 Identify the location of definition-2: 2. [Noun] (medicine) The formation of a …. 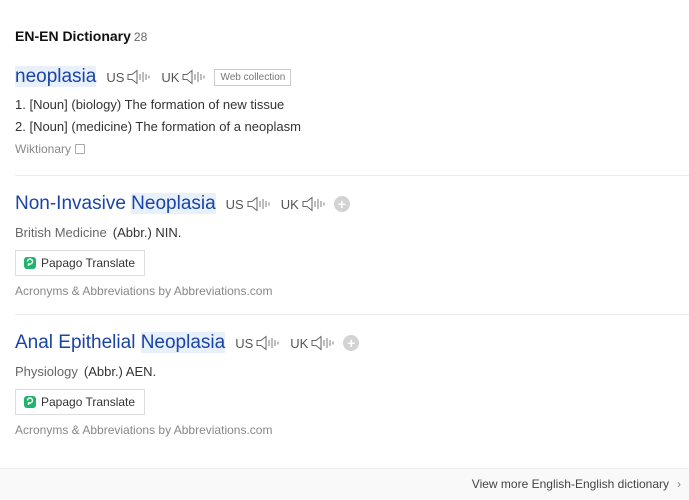
(158, 126).